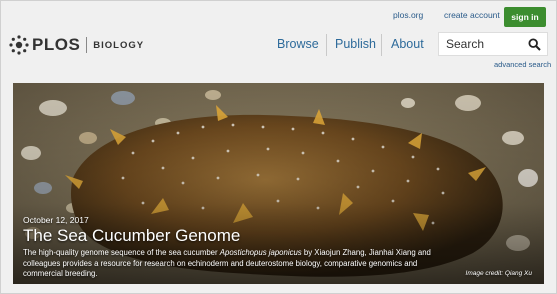 The width and height of the screenshot is (557, 294). Describe the element at coordinates (525, 17) in the screenshot. I see `sign-in-button: sign in` at that location.